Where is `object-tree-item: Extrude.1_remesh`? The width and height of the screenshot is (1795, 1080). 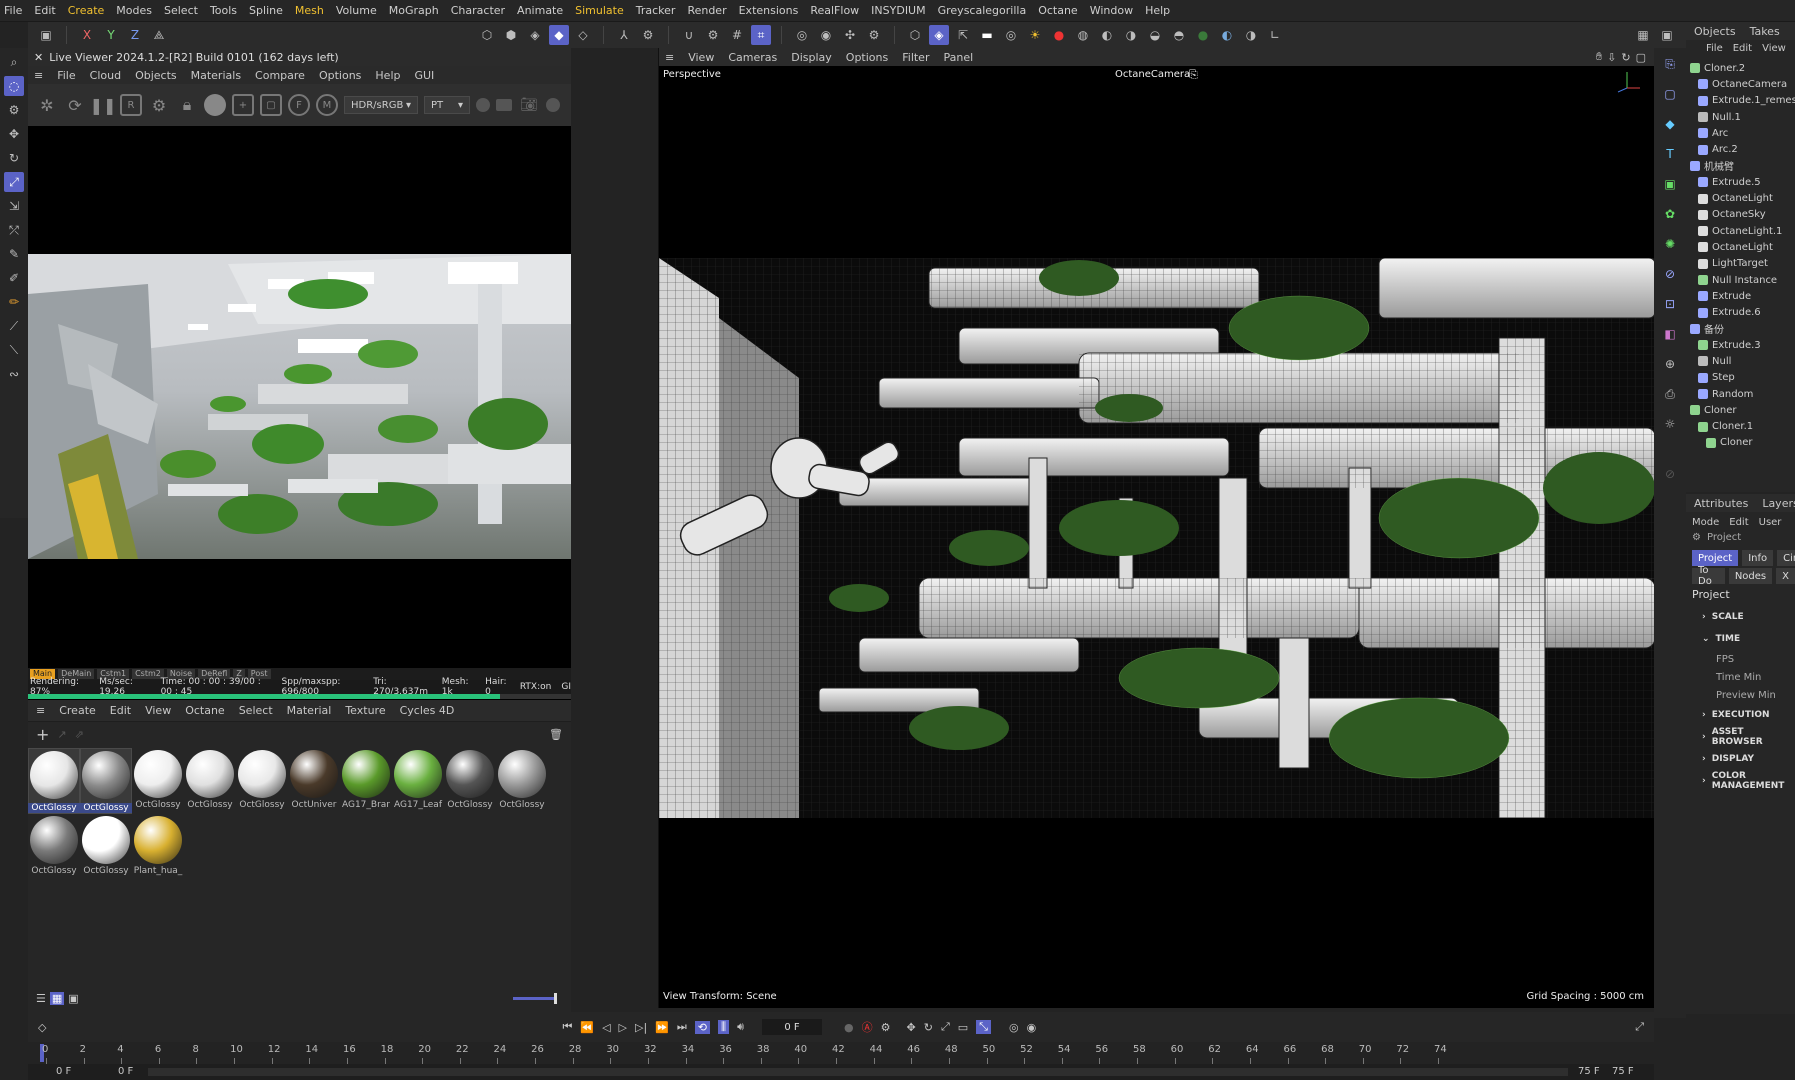 object-tree-item: Extrude.1_remesh is located at coordinates (1740, 101).